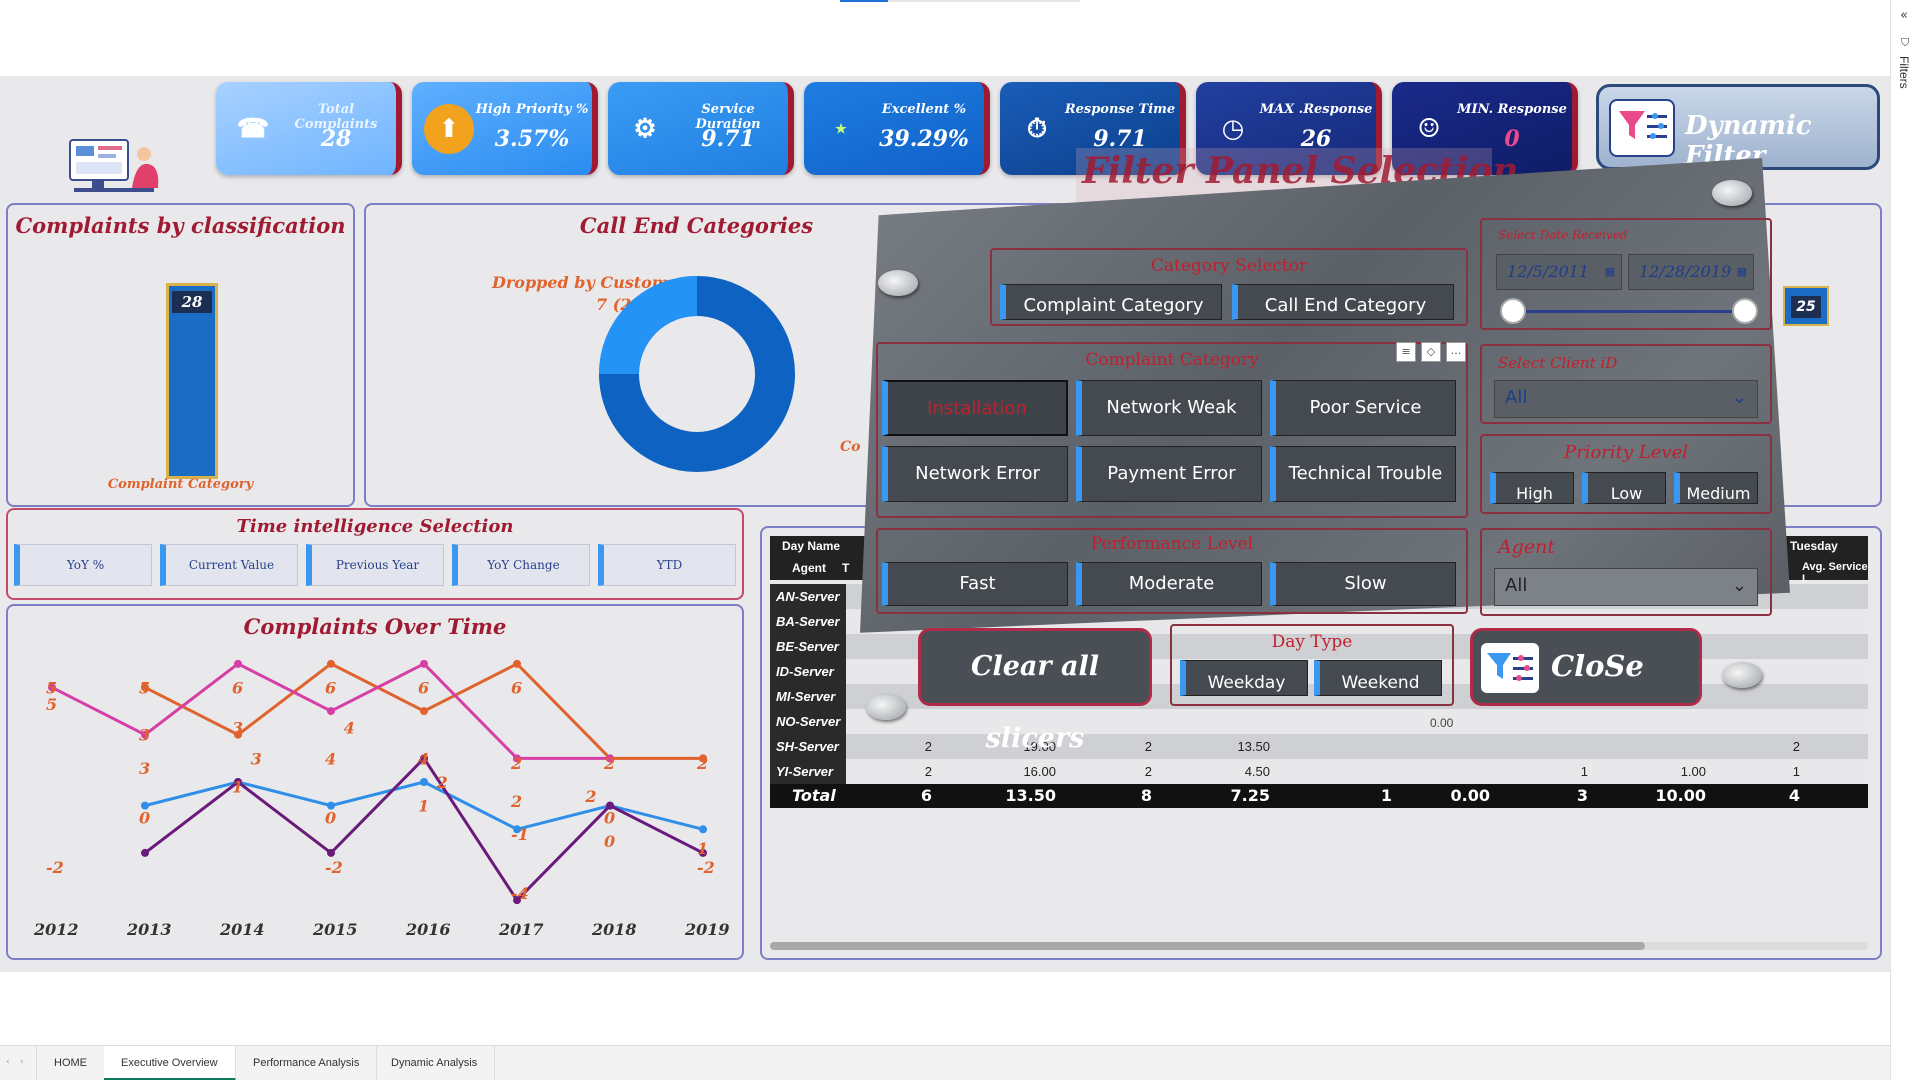  I want to click on header-tuesday: Tuesday, so click(1814, 546).